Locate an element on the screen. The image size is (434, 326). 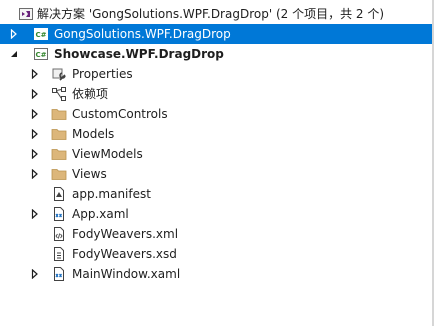
tree-item-folder-models: Models is located at coordinates (216, 134).